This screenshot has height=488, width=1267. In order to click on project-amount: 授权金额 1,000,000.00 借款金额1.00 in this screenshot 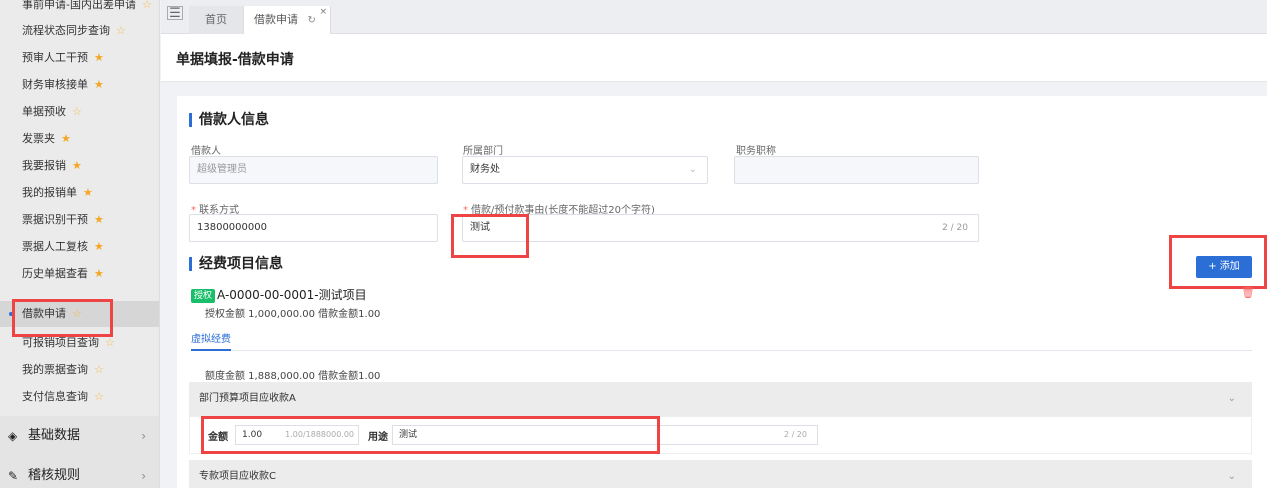, I will do `click(293, 314)`.